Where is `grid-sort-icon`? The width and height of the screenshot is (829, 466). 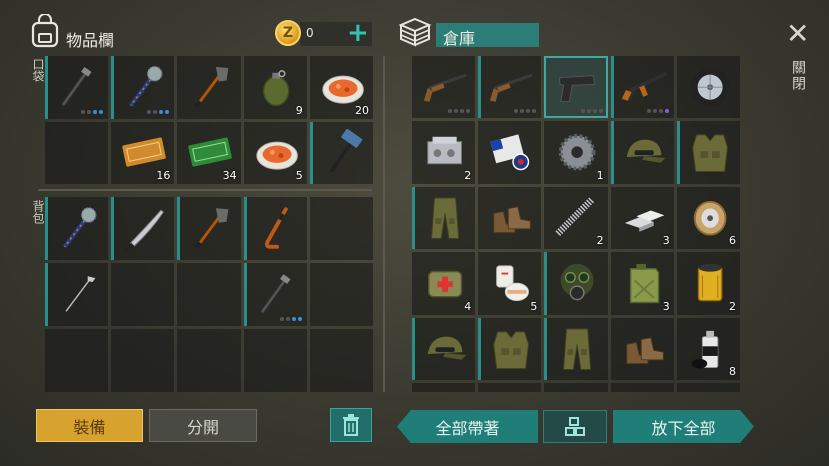
grid-sort-icon is located at coordinates (575, 426).